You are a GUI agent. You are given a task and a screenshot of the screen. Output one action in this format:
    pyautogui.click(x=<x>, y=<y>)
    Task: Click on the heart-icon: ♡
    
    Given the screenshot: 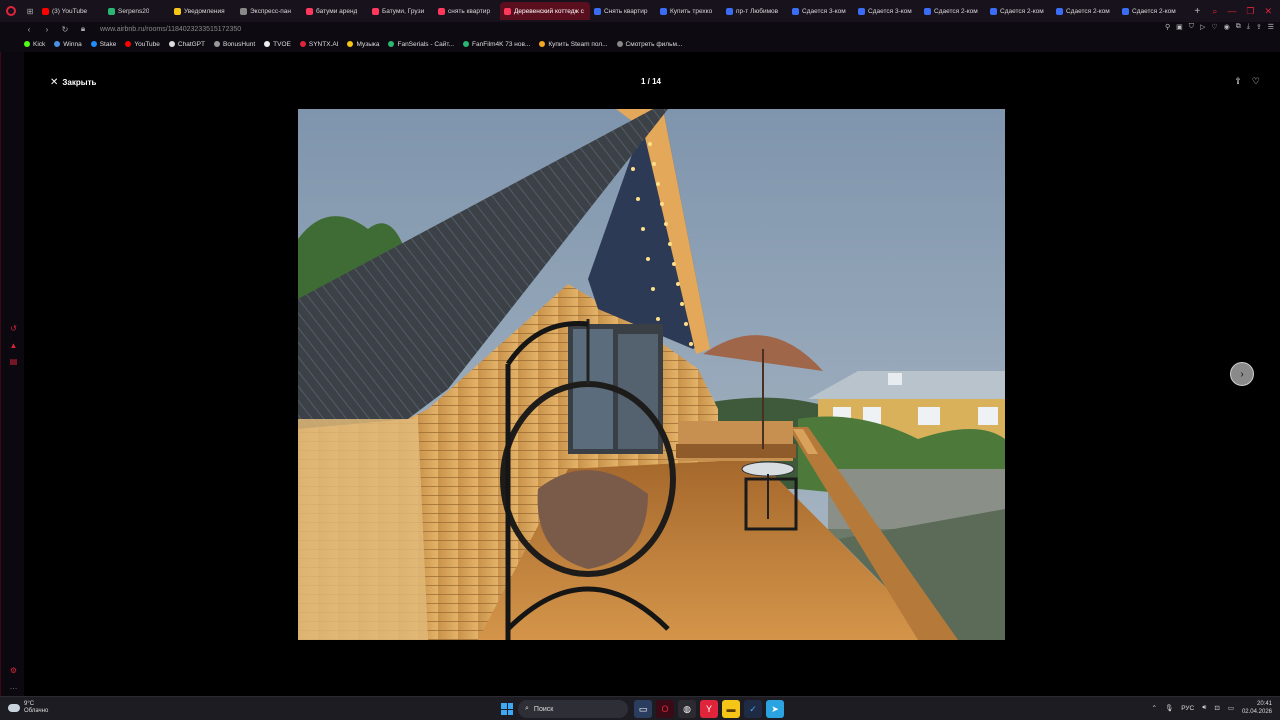 What is the action you would take?
    pyautogui.click(x=1214, y=27)
    